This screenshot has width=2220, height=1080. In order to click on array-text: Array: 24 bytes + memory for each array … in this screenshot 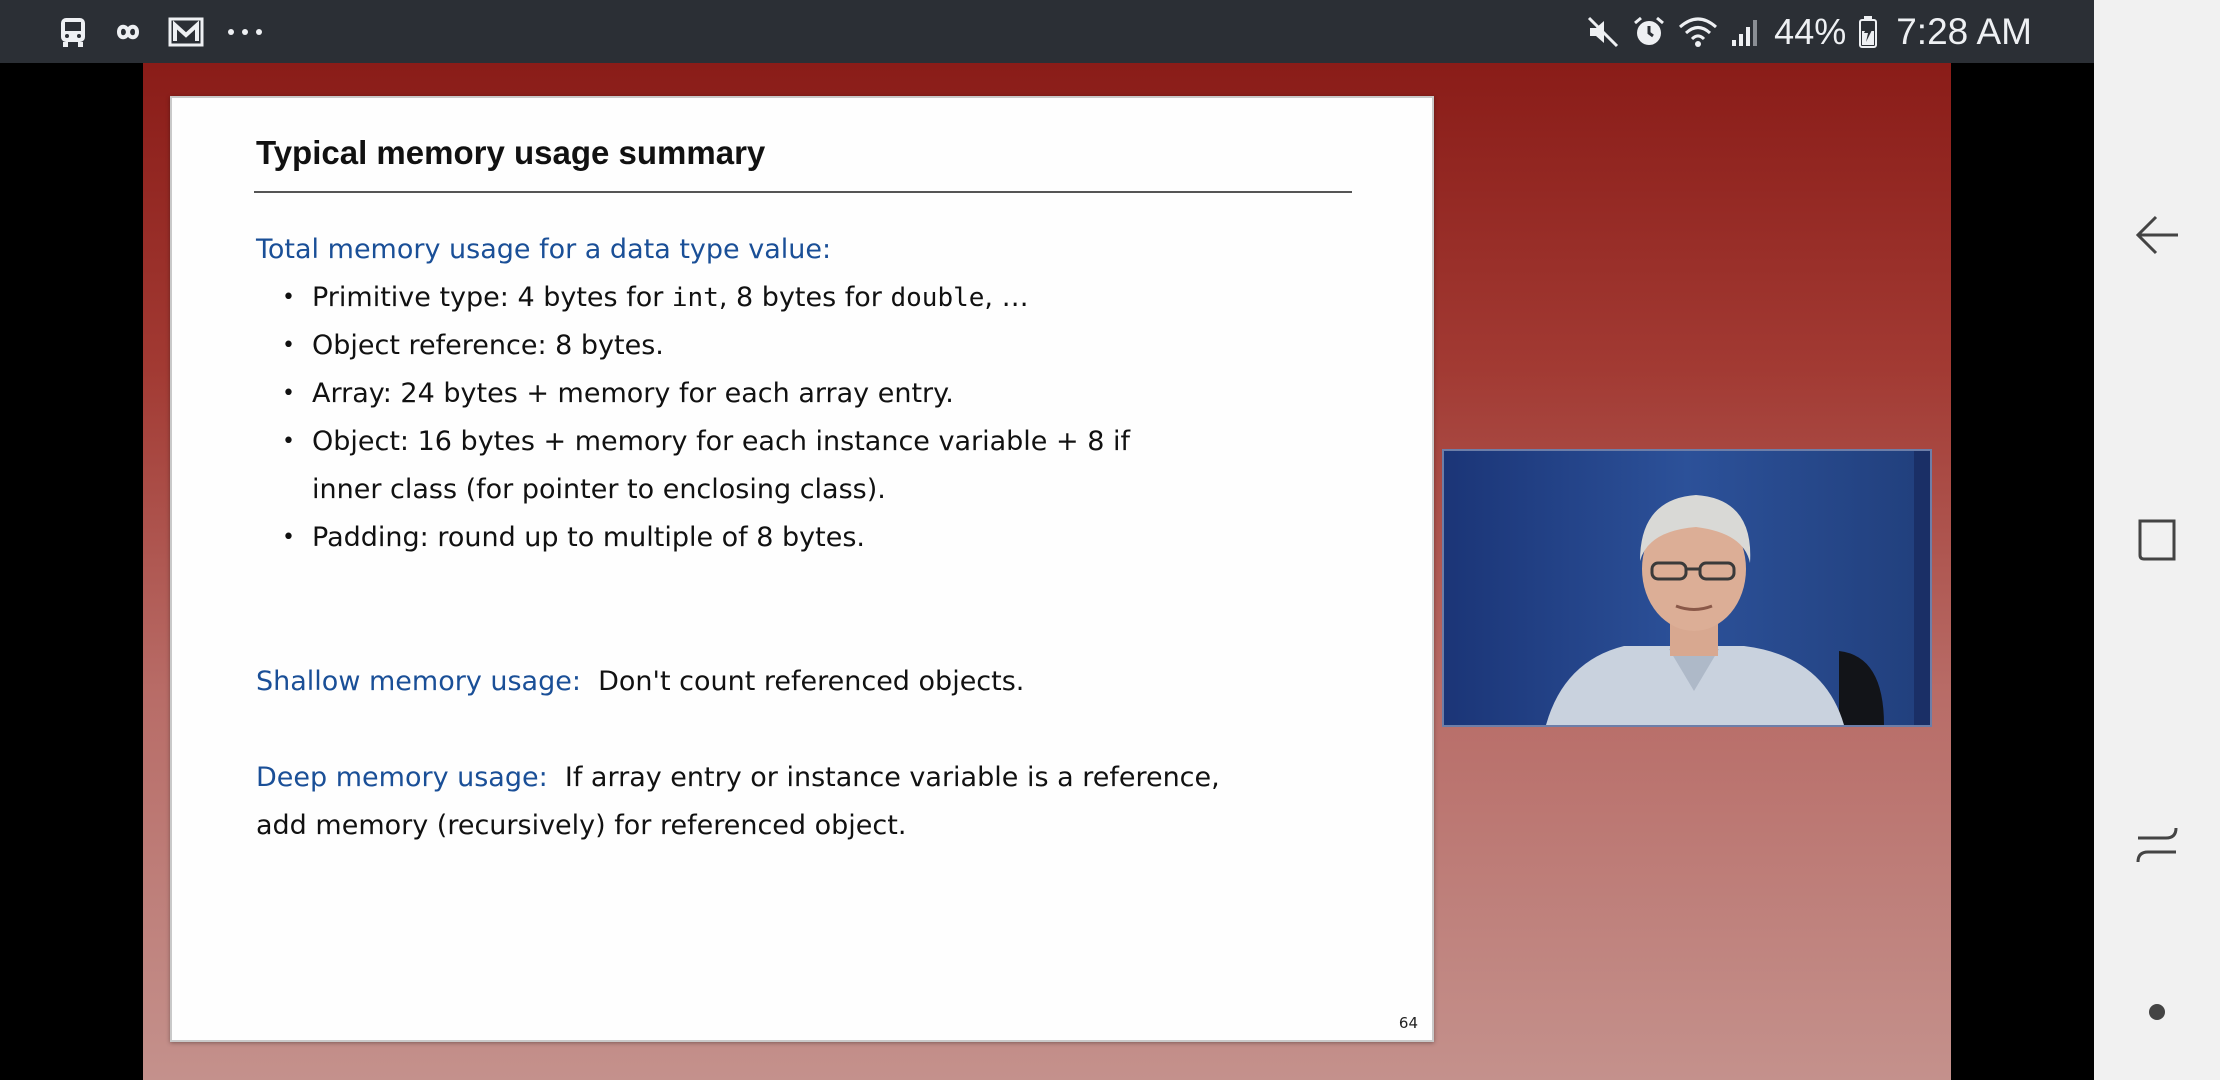, I will do `click(633, 393)`.